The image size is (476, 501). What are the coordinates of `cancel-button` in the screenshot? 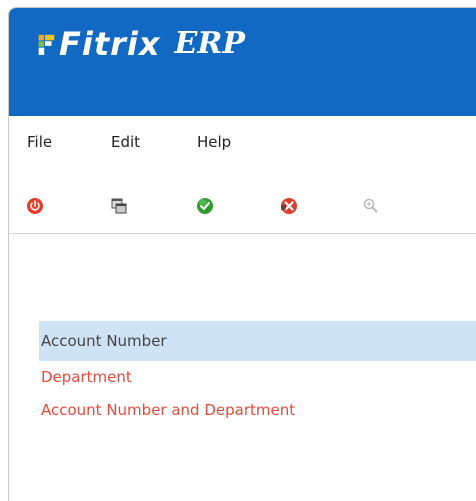 It's located at (289, 206).